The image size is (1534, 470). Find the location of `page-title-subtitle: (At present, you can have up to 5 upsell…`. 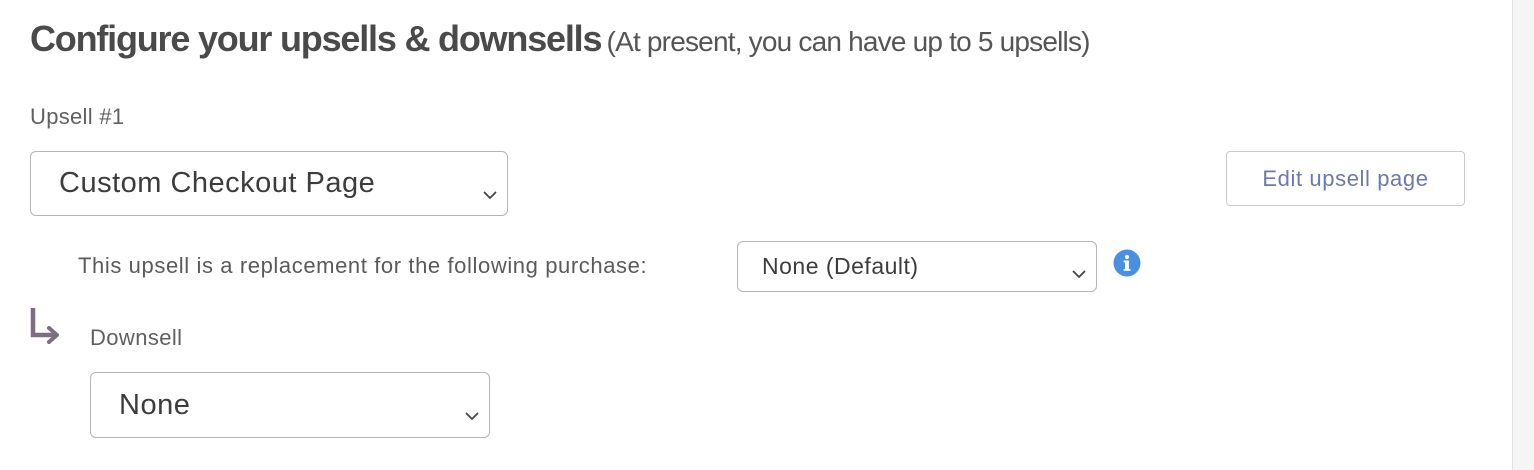

page-title-subtitle: (At present, you can have up to 5 upsell… is located at coordinates (848, 41).